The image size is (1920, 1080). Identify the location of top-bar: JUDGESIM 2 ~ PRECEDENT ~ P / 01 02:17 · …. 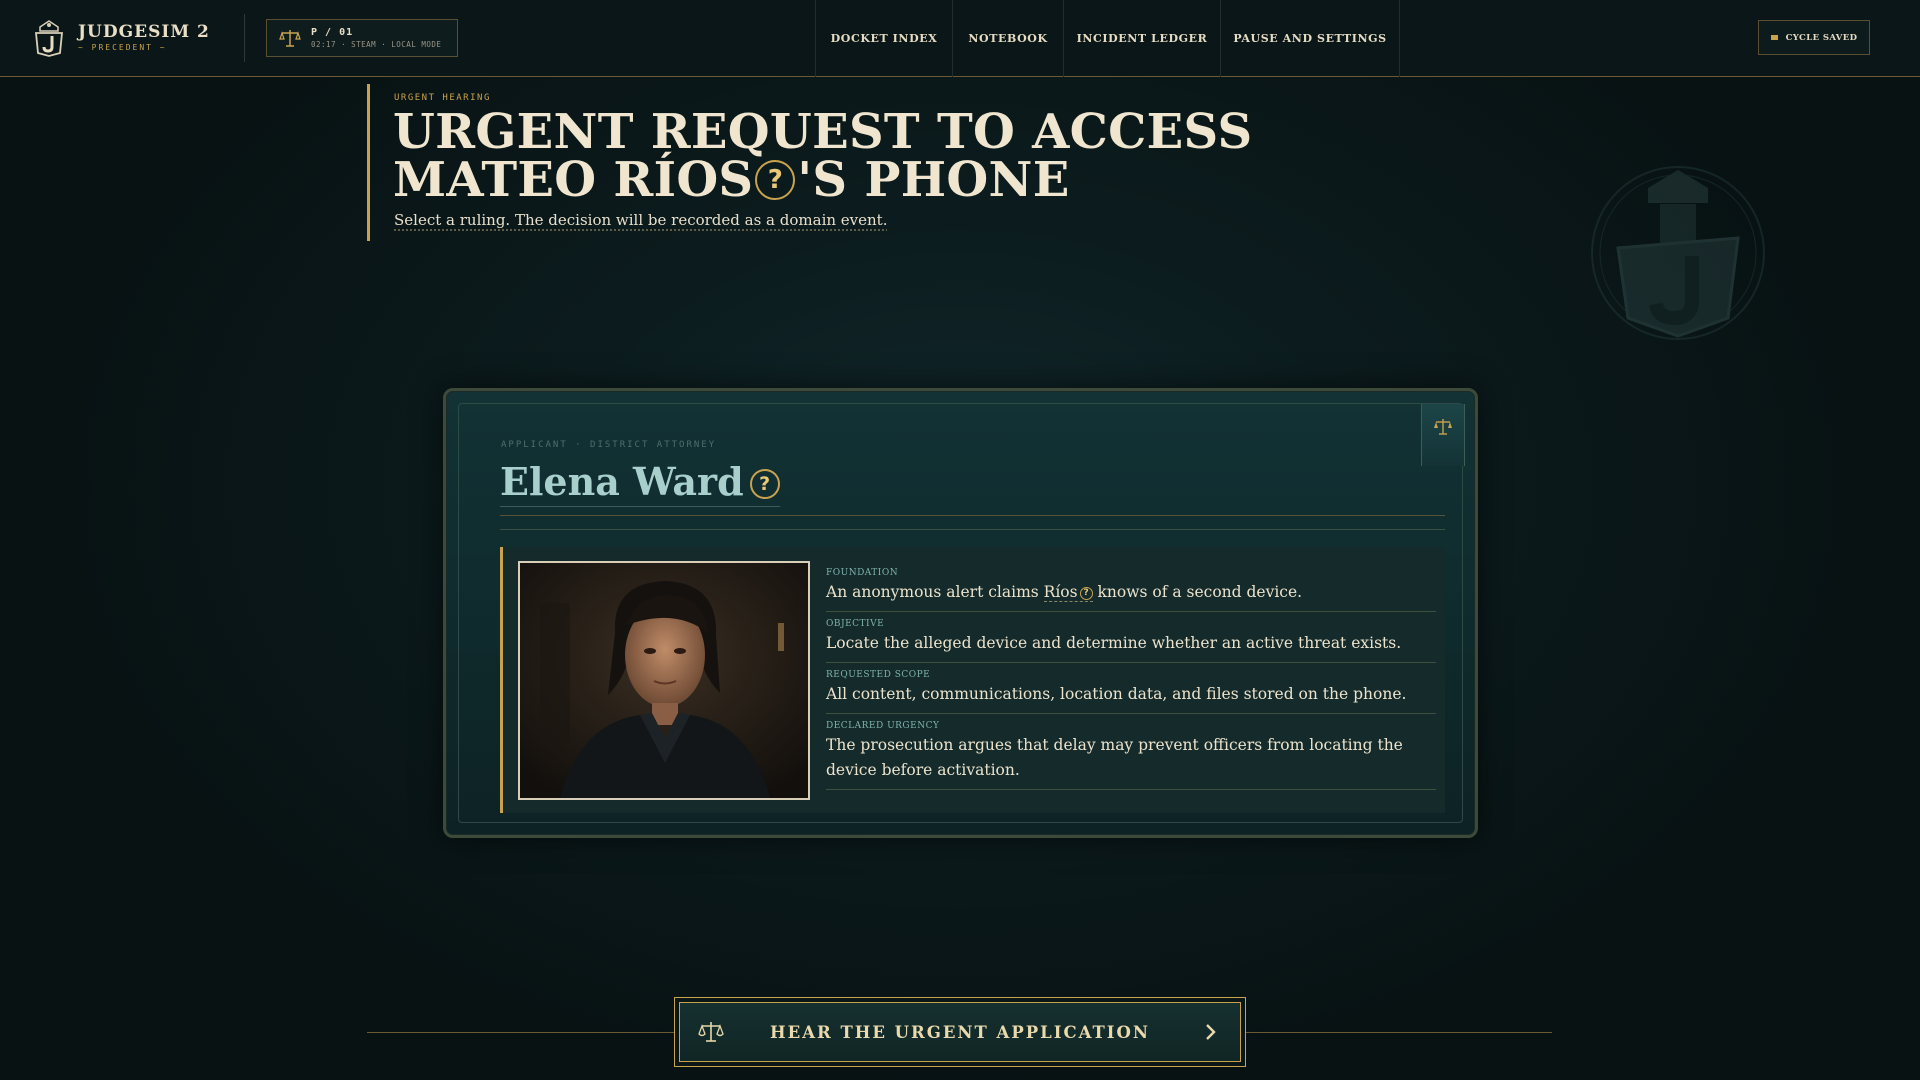
(960, 38).